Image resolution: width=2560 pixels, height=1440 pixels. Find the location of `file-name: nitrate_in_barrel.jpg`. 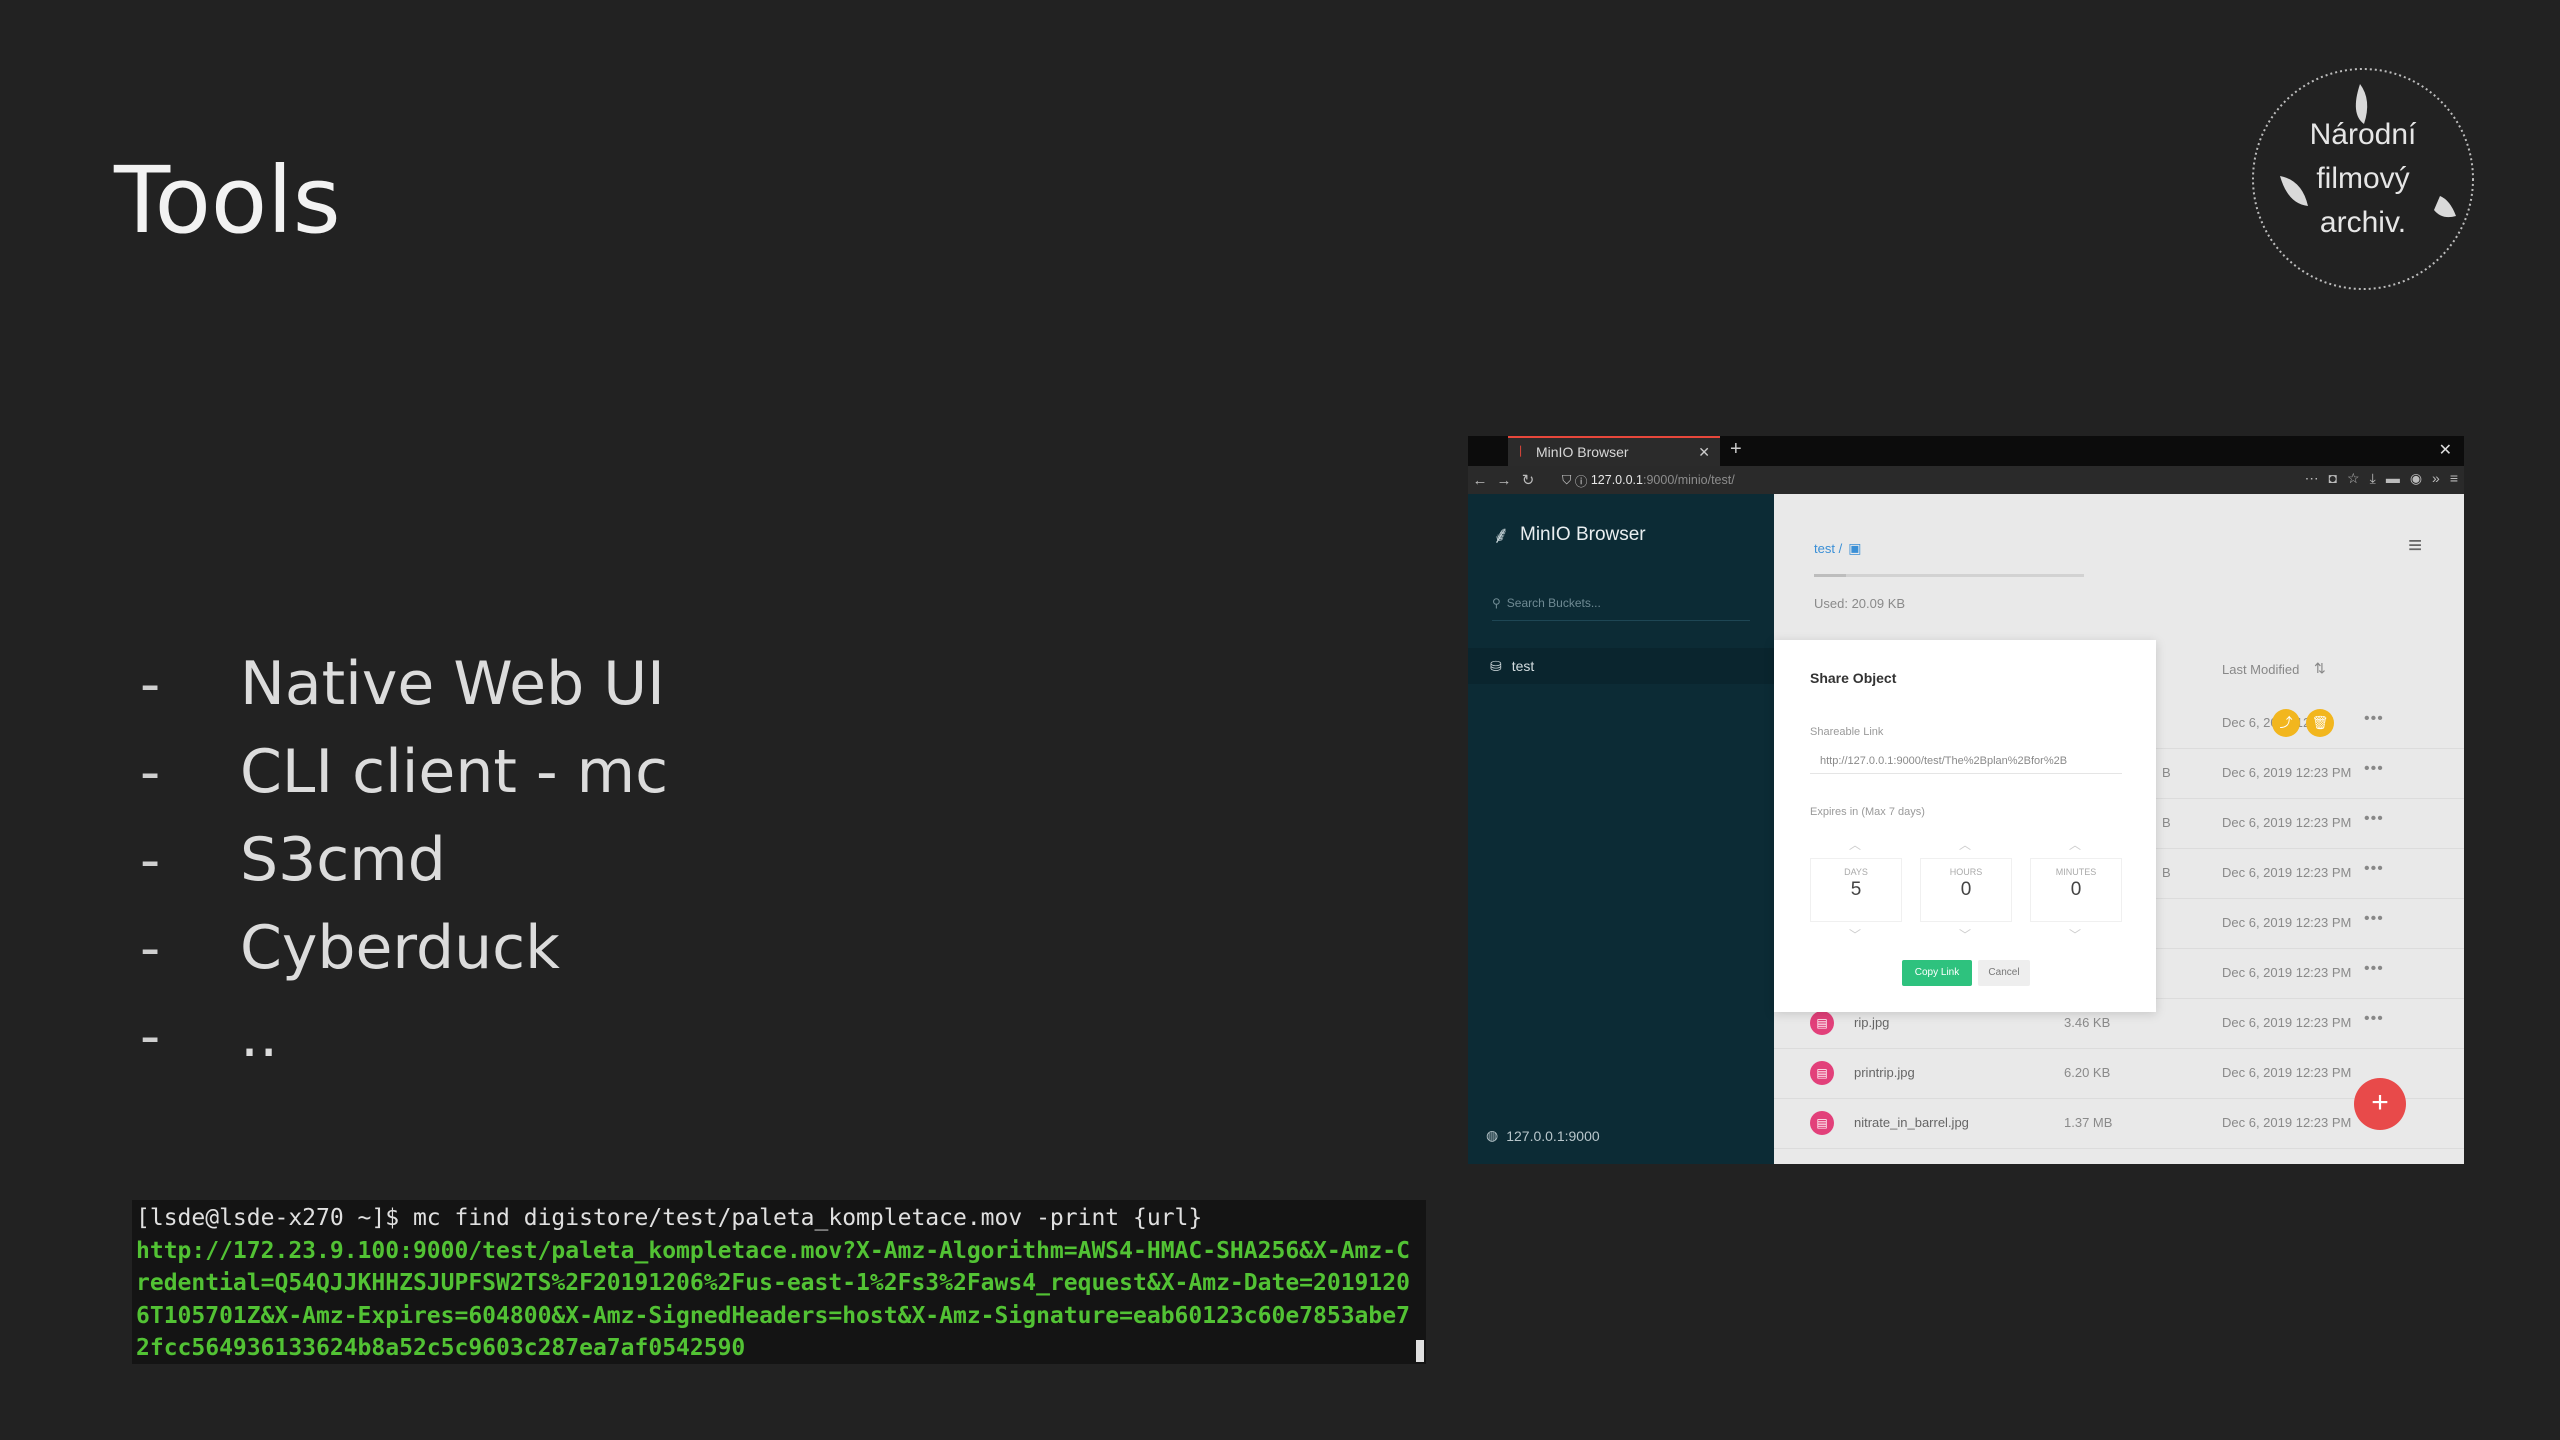

file-name: nitrate_in_barrel.jpg is located at coordinates (1911, 1122).